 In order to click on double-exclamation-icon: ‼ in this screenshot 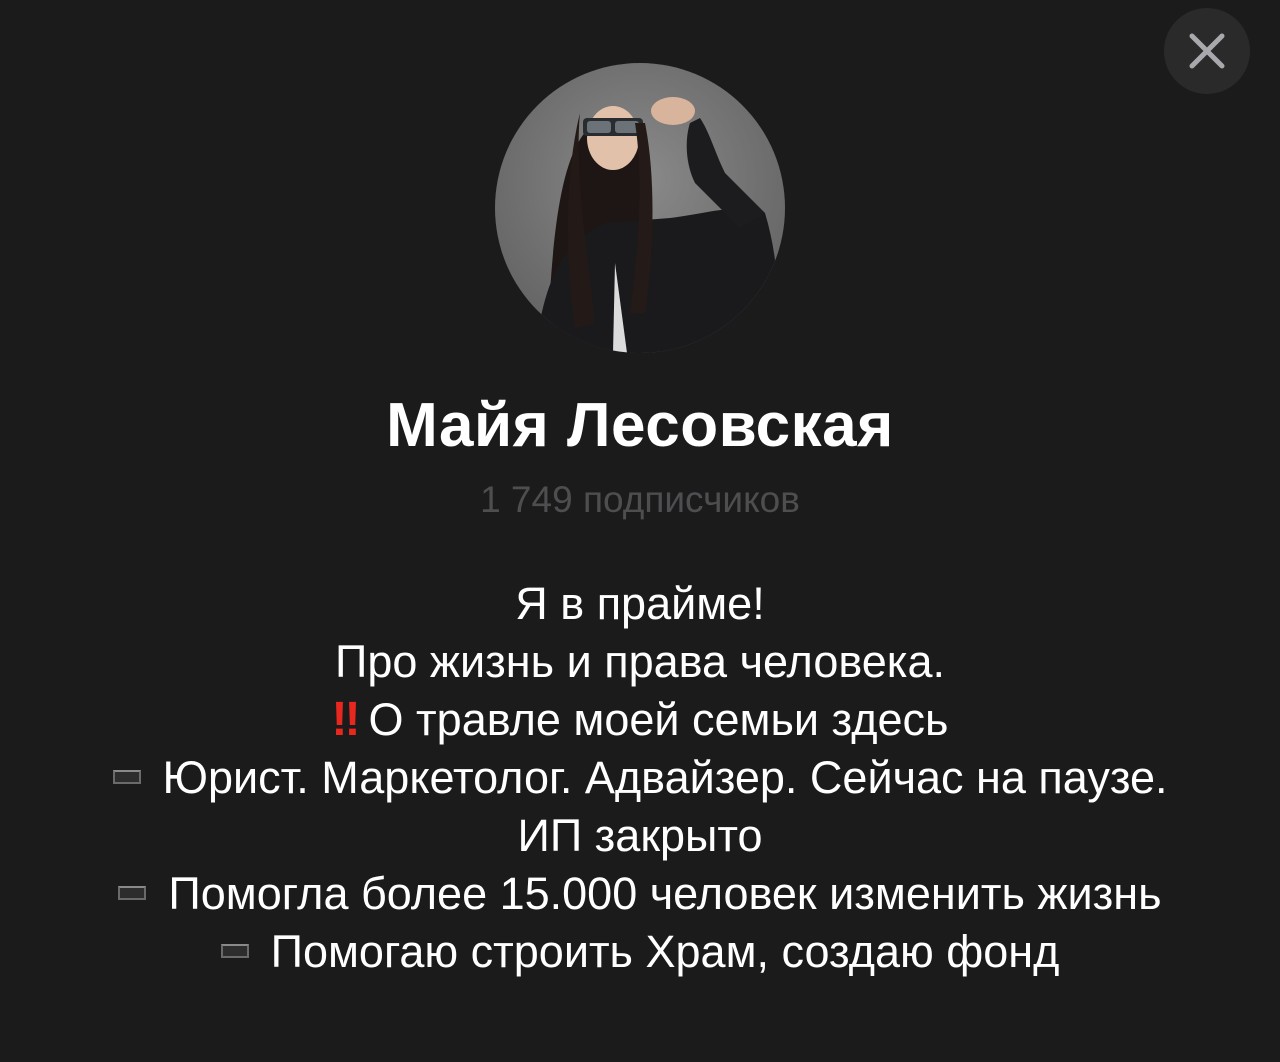, I will do `click(346, 719)`.